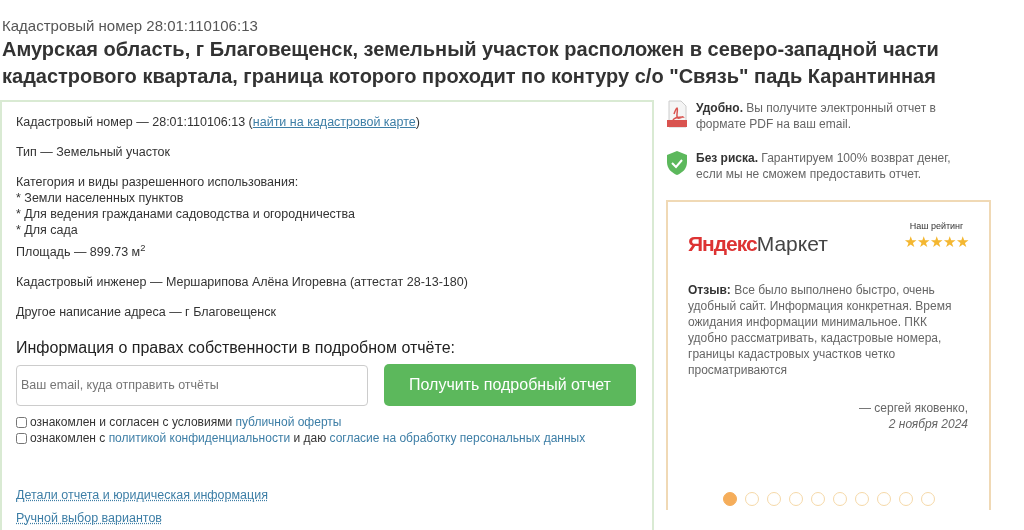  What do you see at coordinates (792, 243) in the screenshot?
I see `market-logo: Маркет` at bounding box center [792, 243].